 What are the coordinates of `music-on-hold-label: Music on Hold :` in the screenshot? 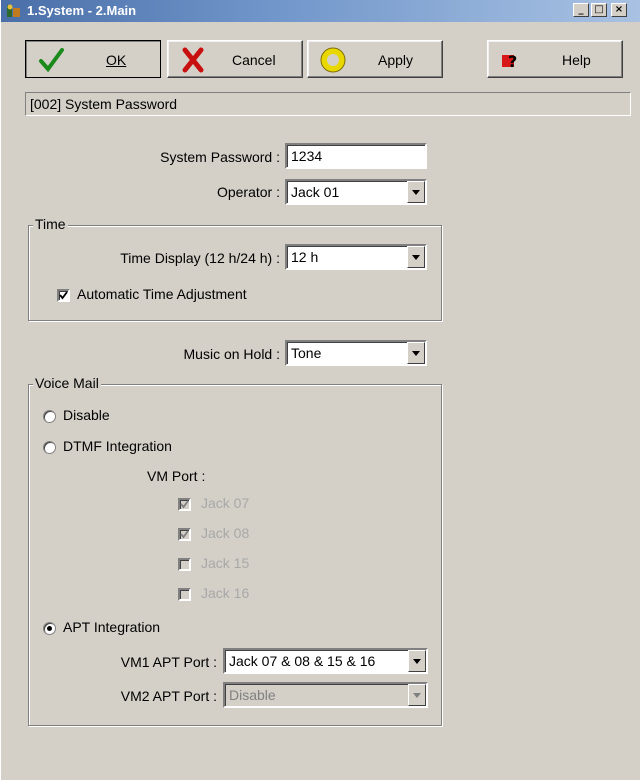 It's located at (231, 354).